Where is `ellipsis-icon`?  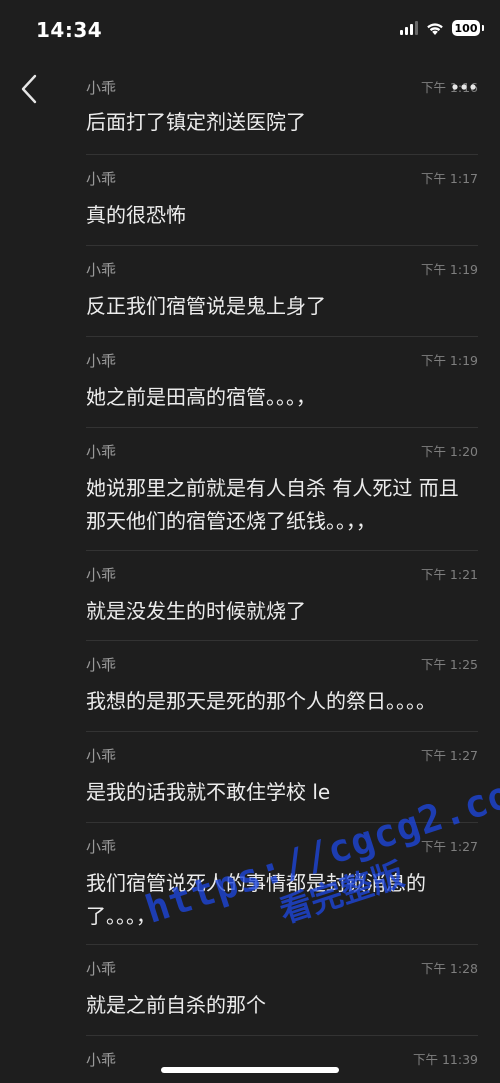
ellipsis-icon is located at coordinates (464, 87).